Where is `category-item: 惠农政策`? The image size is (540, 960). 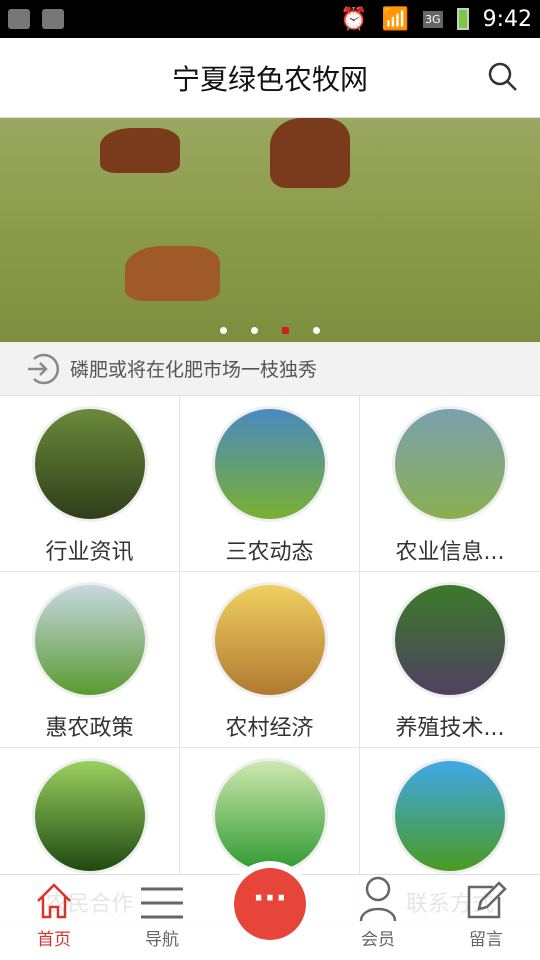 category-item: 惠农政策 is located at coordinates (90, 660).